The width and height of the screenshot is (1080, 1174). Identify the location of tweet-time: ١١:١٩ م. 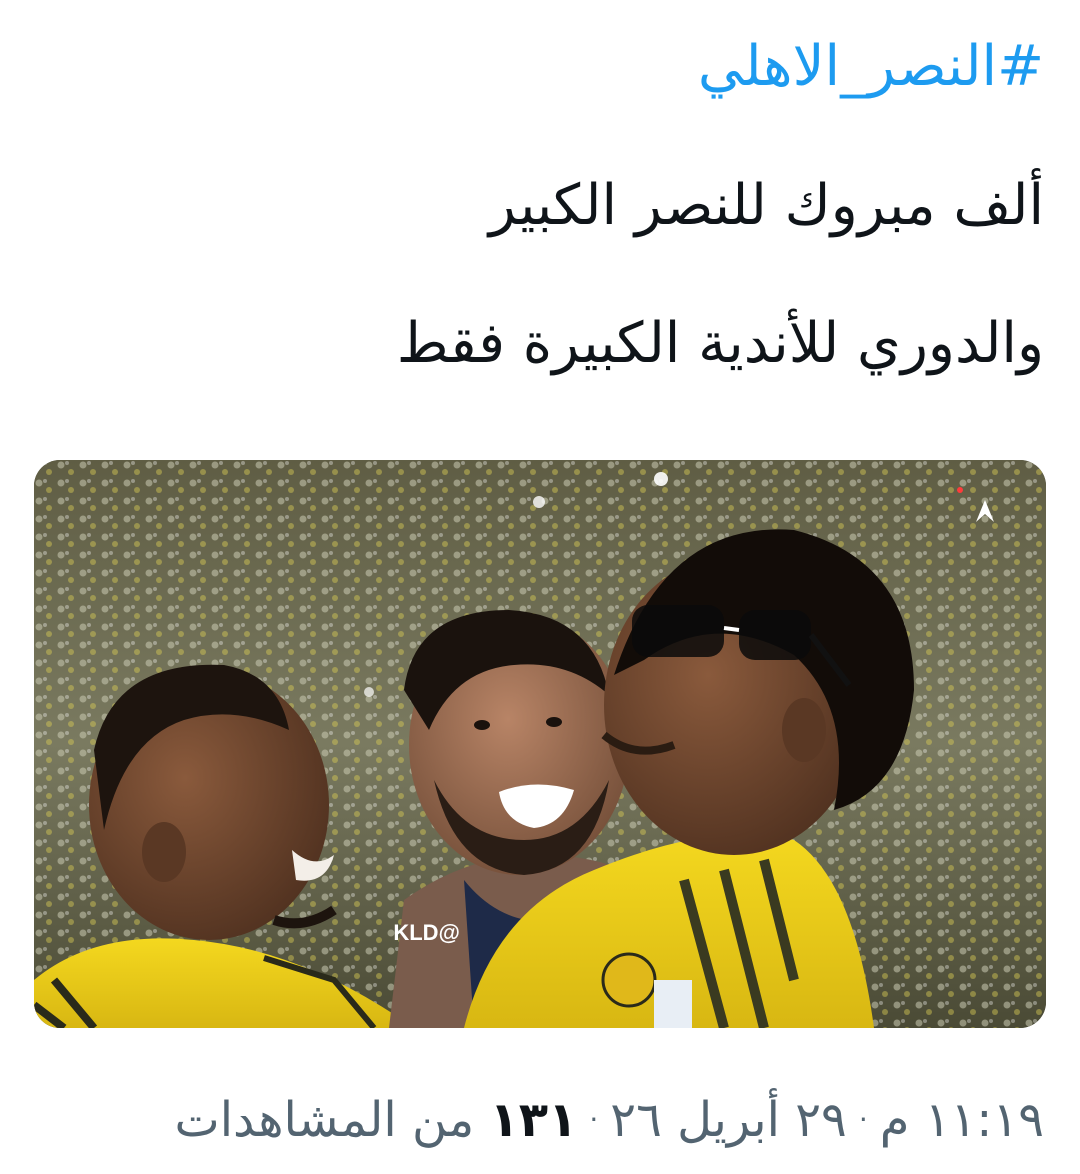
(962, 1120).